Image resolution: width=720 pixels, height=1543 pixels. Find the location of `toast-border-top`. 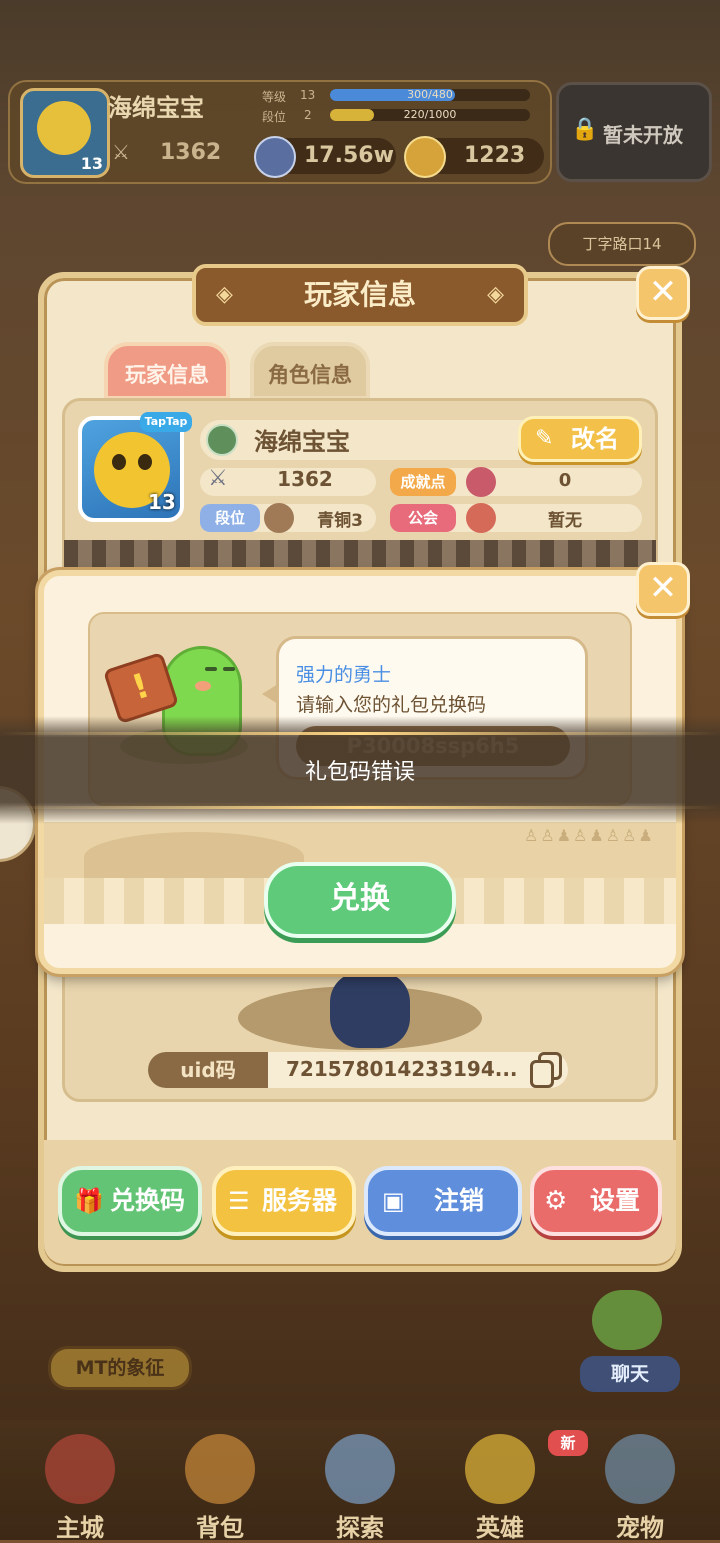

toast-border-top is located at coordinates (360, 733).